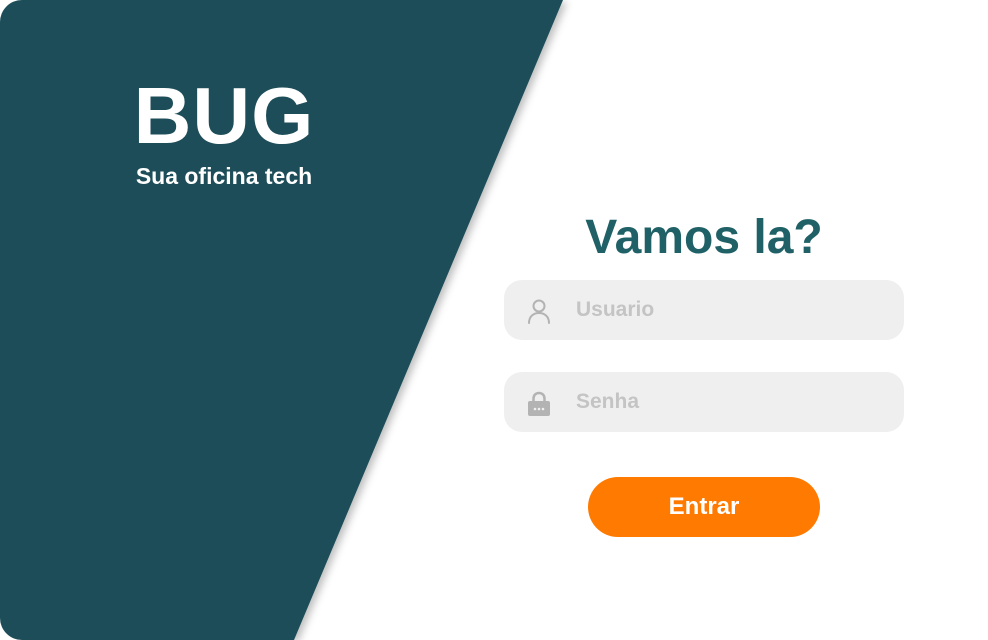 The width and height of the screenshot is (988, 640). What do you see at coordinates (224, 115) in the screenshot?
I see `brand-logo-title: BUG` at bounding box center [224, 115].